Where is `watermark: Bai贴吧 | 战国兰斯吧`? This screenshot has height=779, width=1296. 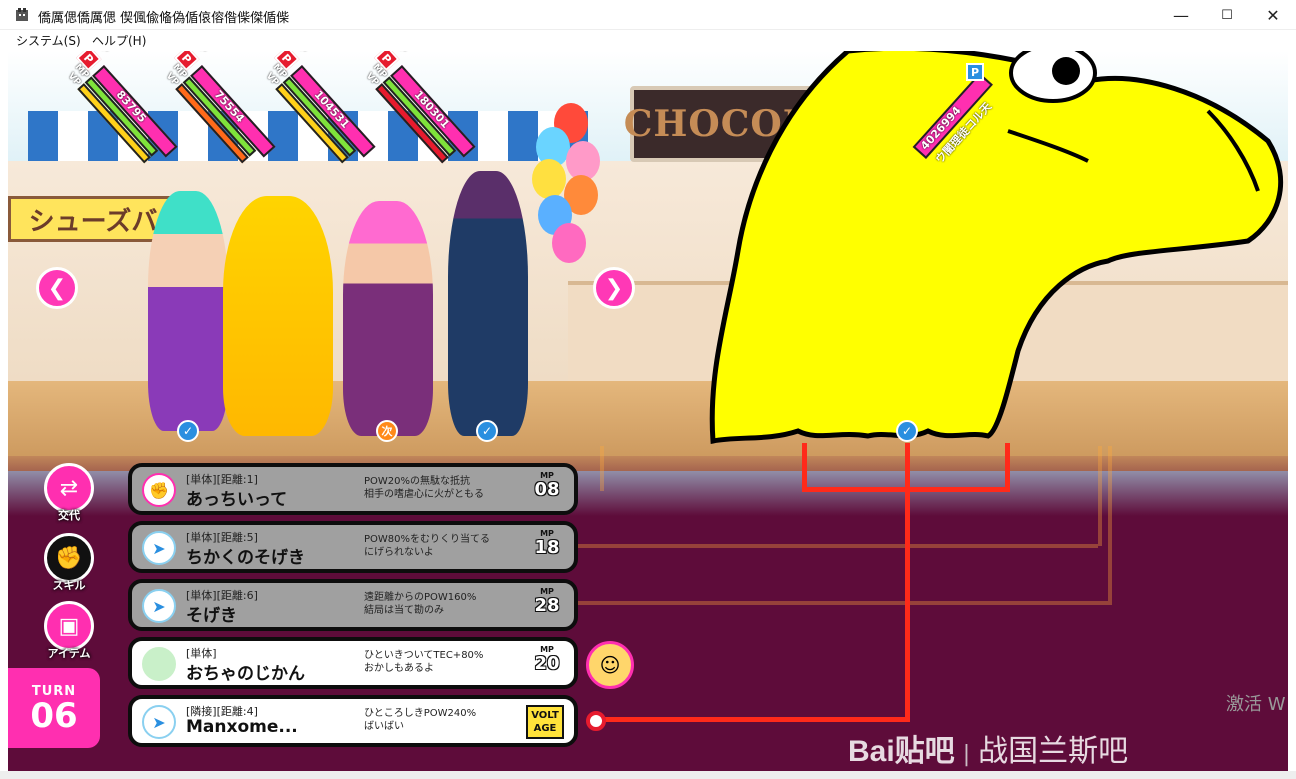 watermark: Bai贴吧 | 战国兰斯吧 is located at coordinates (988, 751).